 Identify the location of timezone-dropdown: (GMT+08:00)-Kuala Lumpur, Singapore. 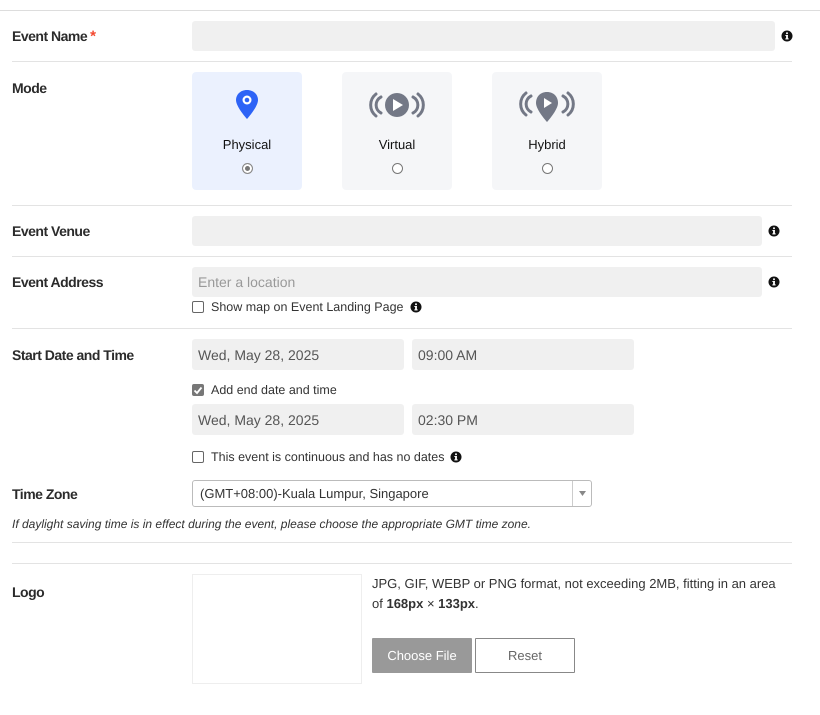
(392, 493).